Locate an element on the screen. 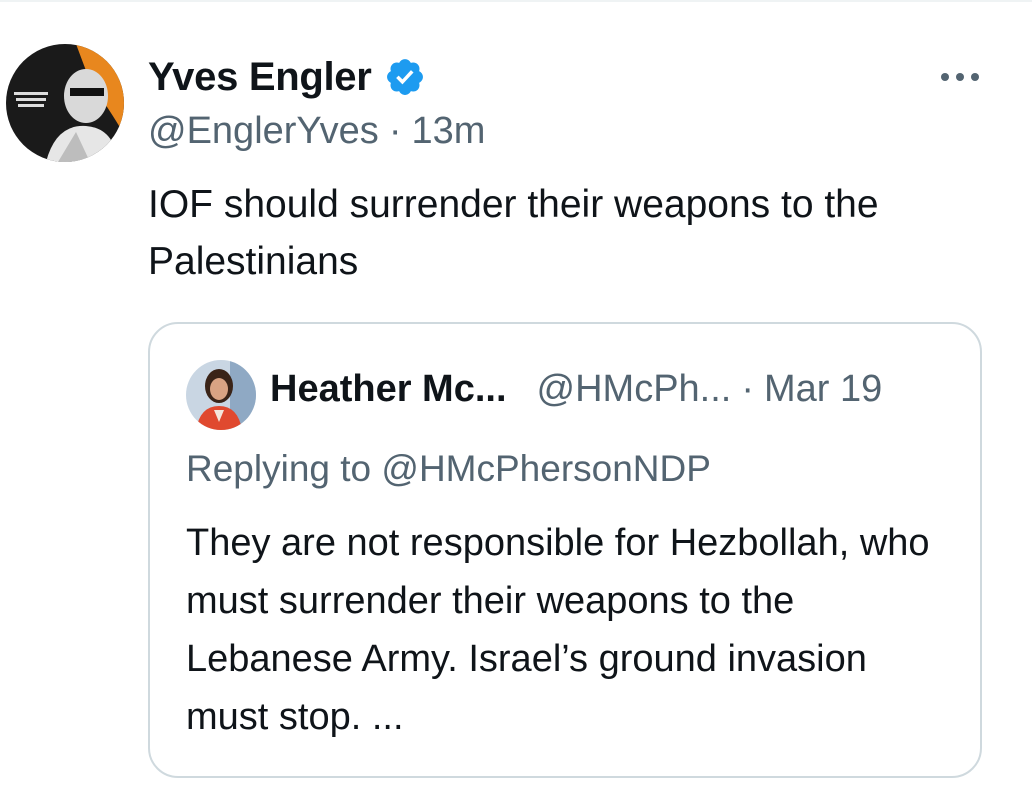 Image resolution: width=1032 pixels, height=799 pixels. author-avatar is located at coordinates (65, 103).